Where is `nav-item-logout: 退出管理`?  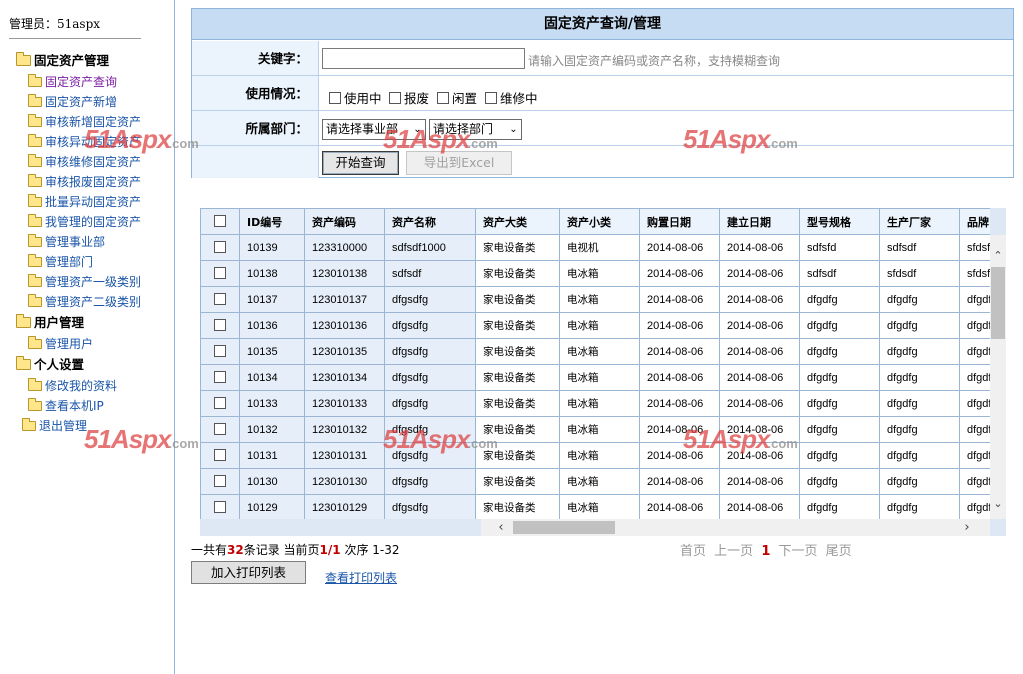 nav-item-logout: 退出管理 is located at coordinates (54, 426).